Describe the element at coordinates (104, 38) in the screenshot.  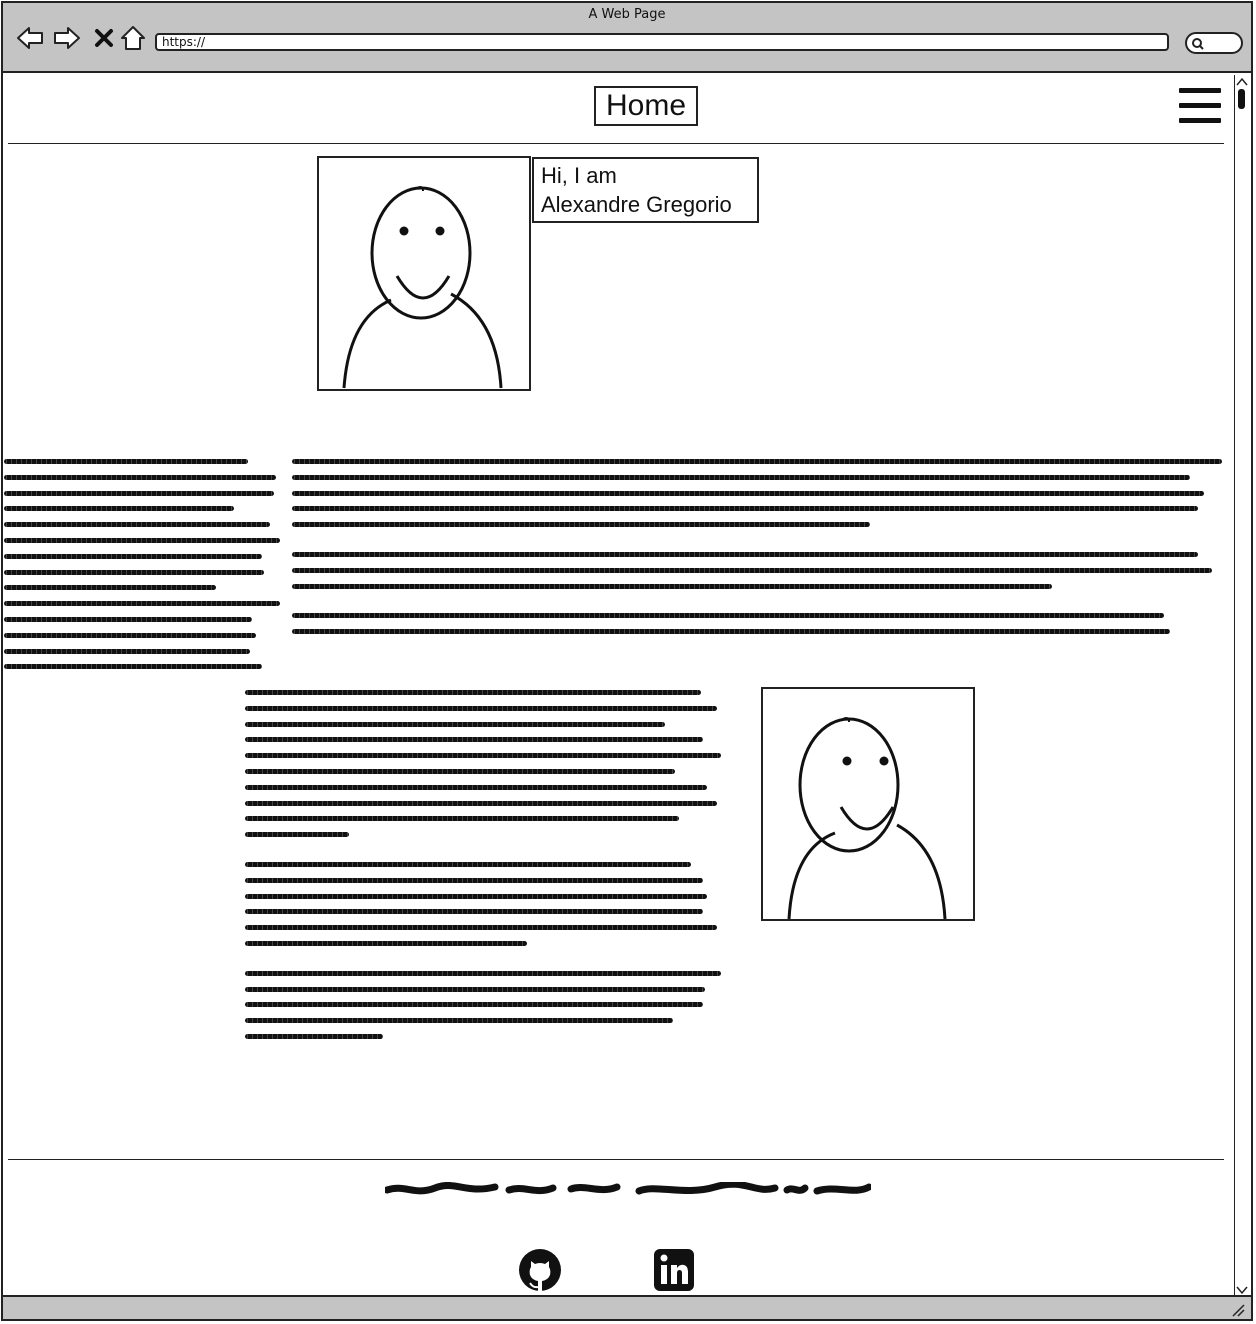
I see `close-icon` at that location.